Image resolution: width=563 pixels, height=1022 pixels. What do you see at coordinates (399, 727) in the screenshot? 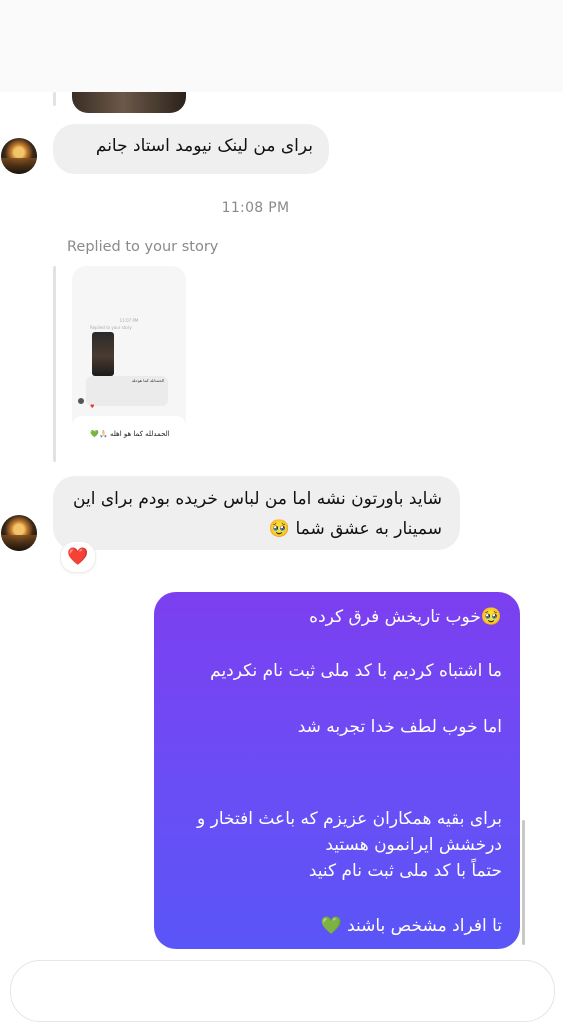
I see `outgoing-line-3: اما خوب لطف خدا تجربه شد` at bounding box center [399, 727].